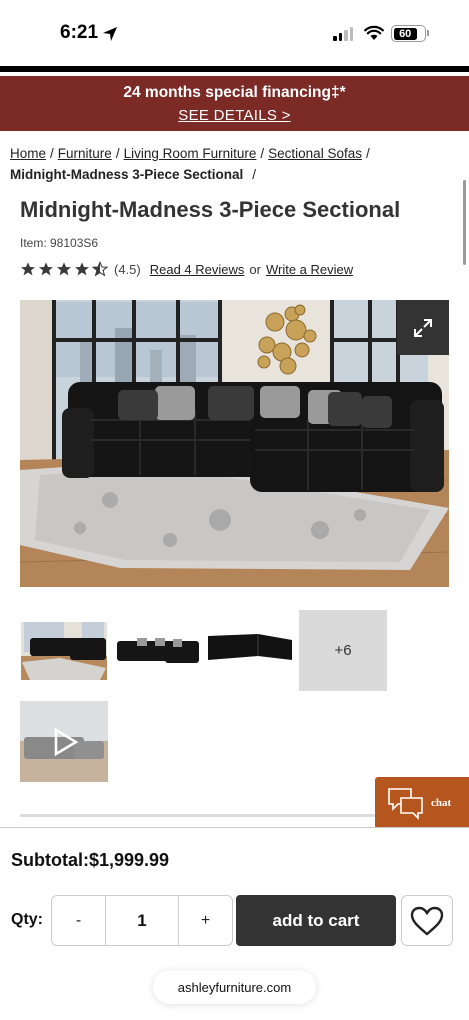  I want to click on more-images-button: +6, so click(343, 650).